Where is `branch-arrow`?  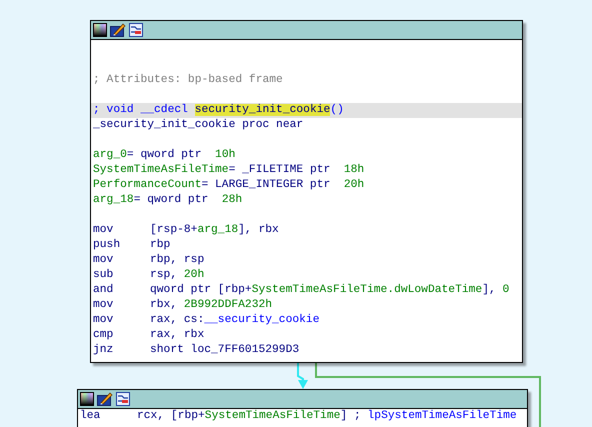 branch-arrow is located at coordinates (302, 376).